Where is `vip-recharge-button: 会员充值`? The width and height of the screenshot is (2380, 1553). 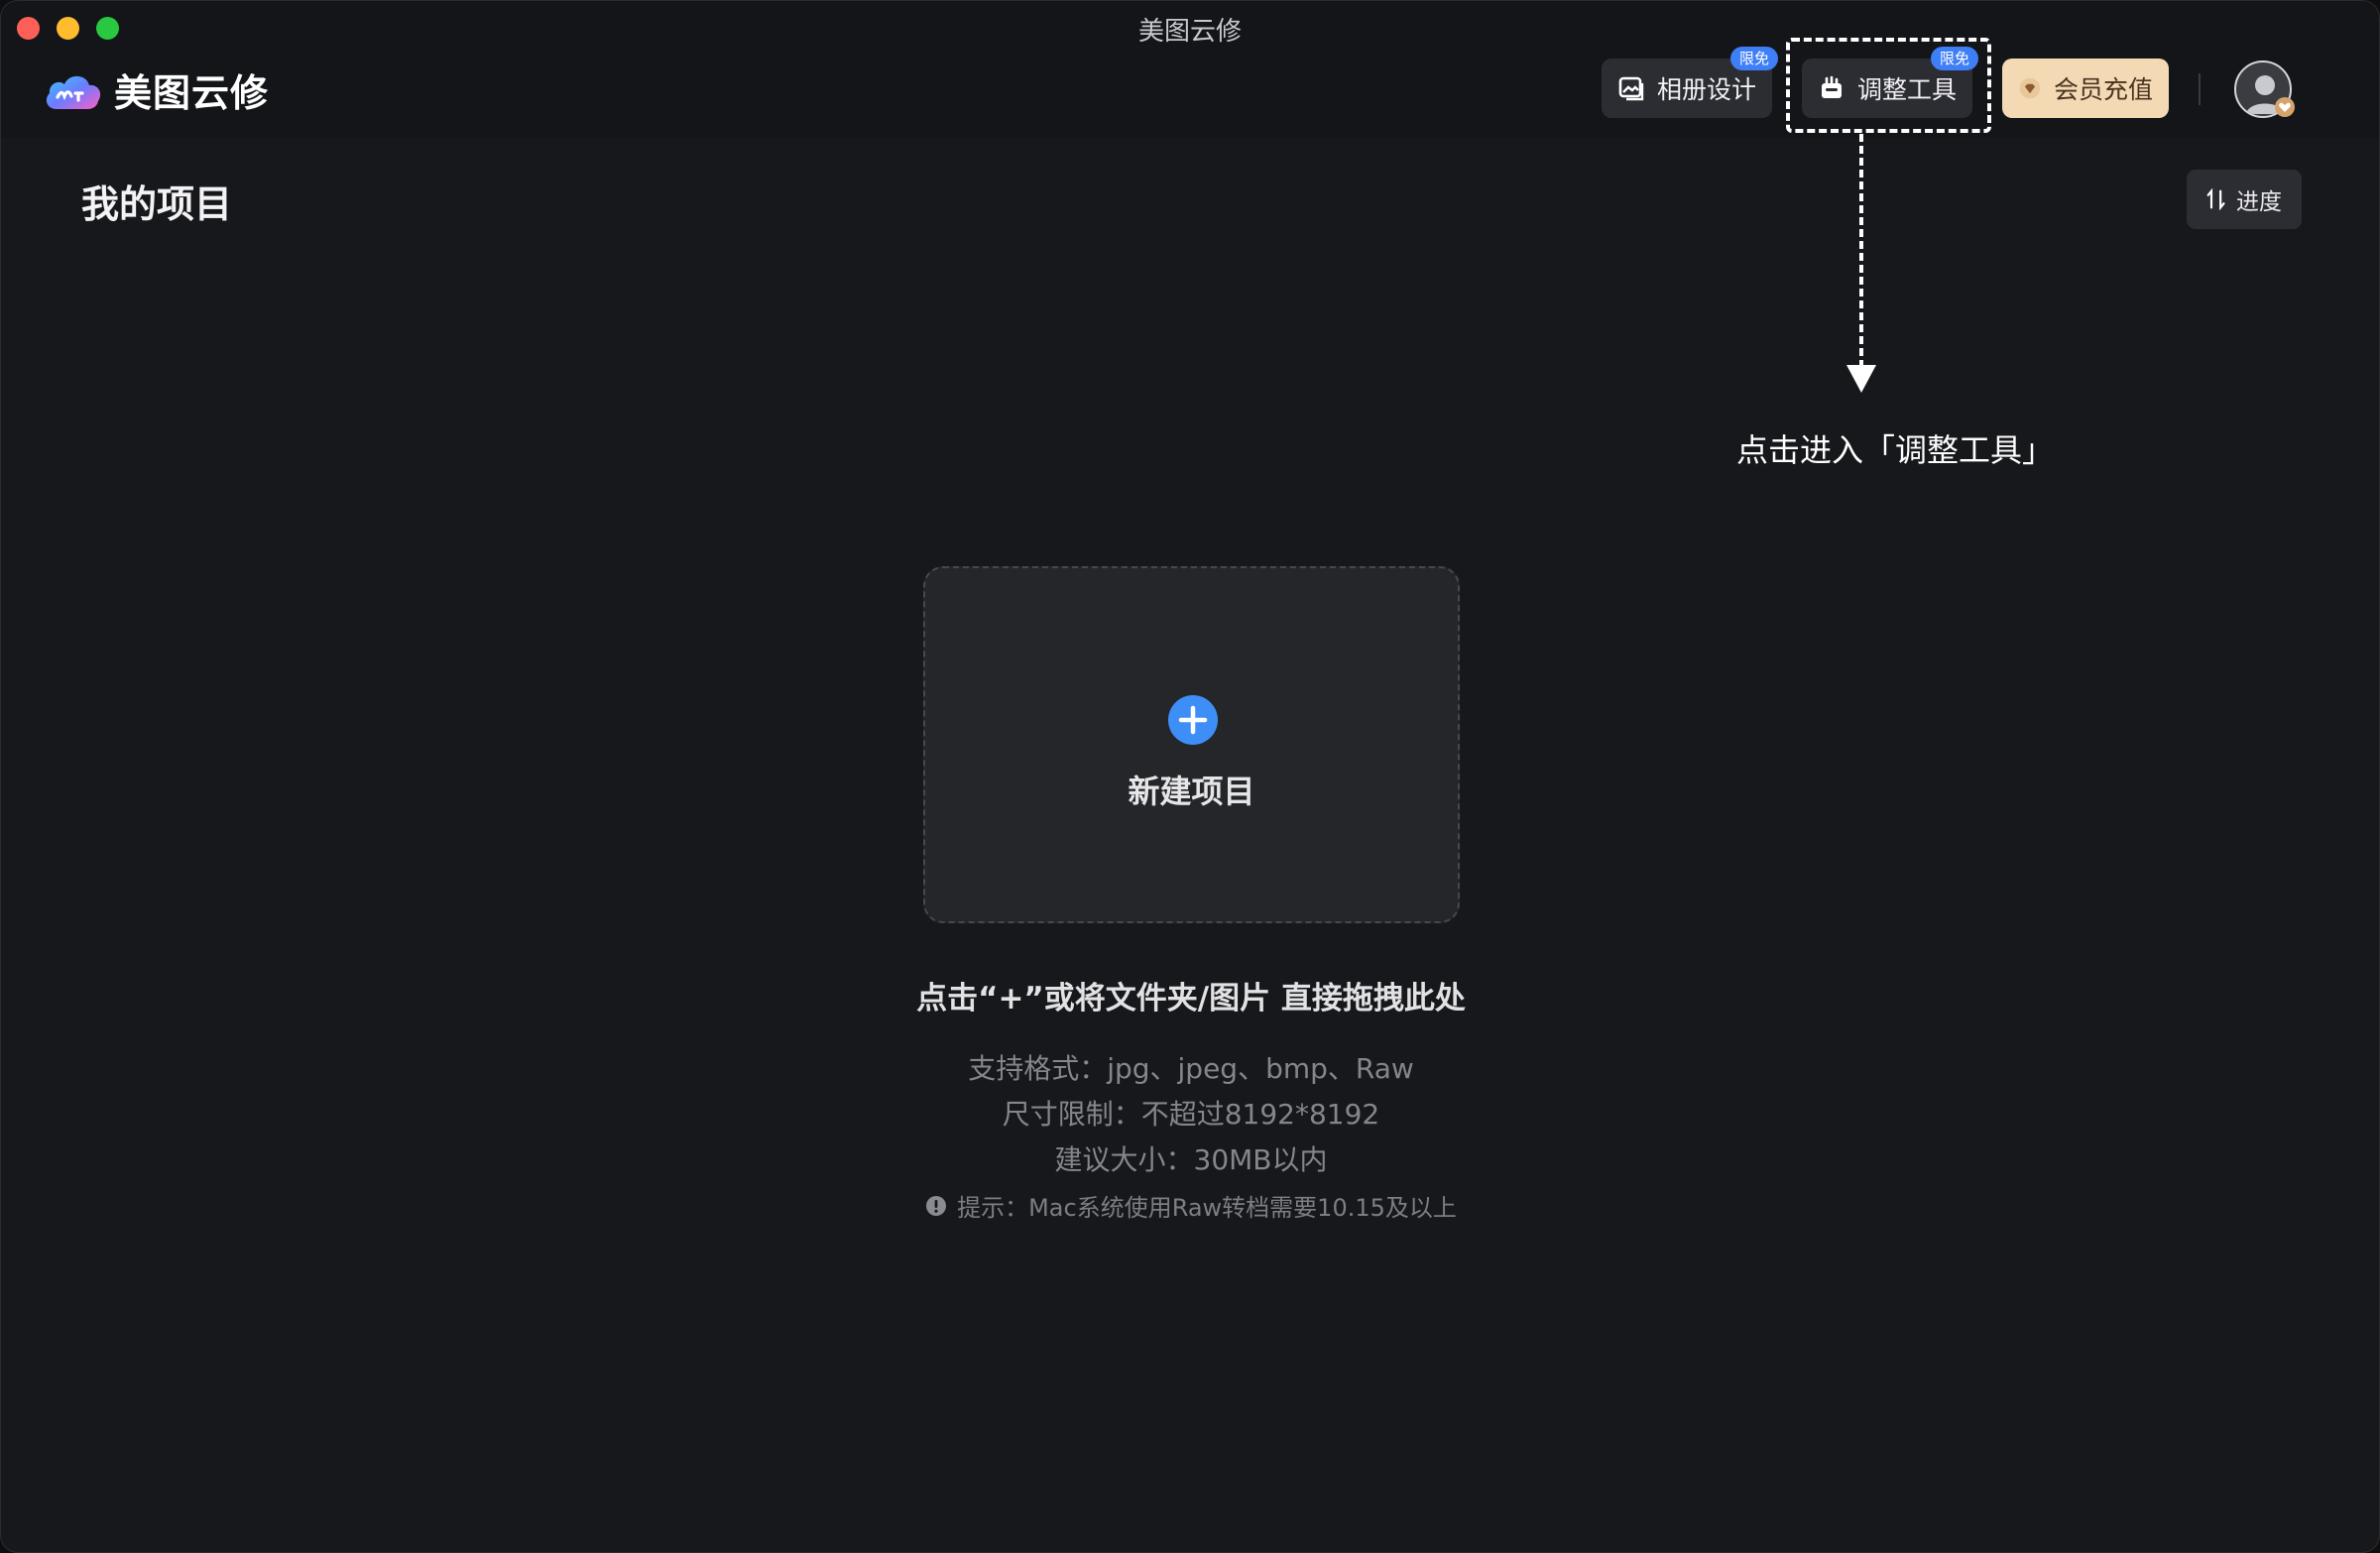
vip-recharge-button: 会员充值 is located at coordinates (2085, 88).